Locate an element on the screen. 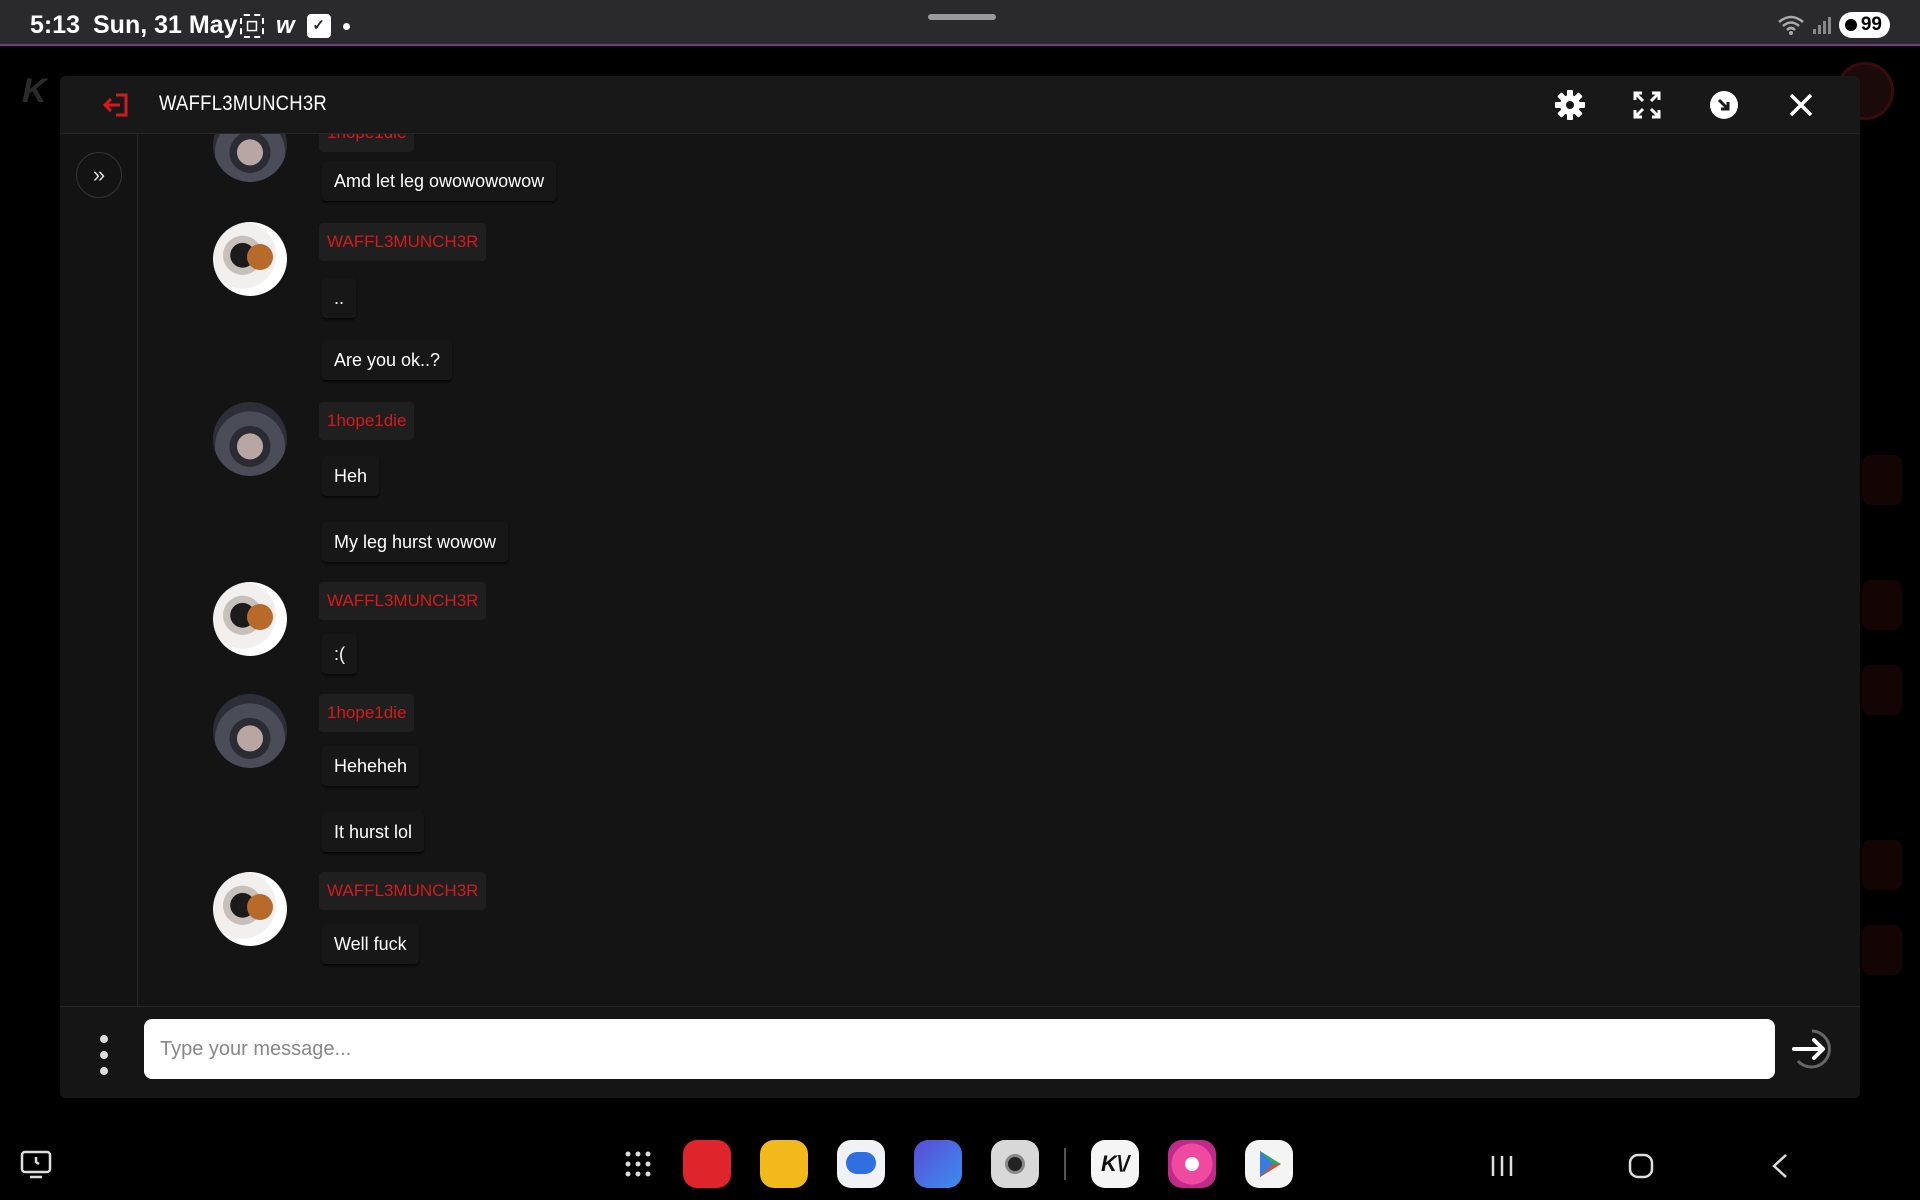 This screenshot has height=1200, width=1920. back-icon is located at coordinates (1779, 1166).